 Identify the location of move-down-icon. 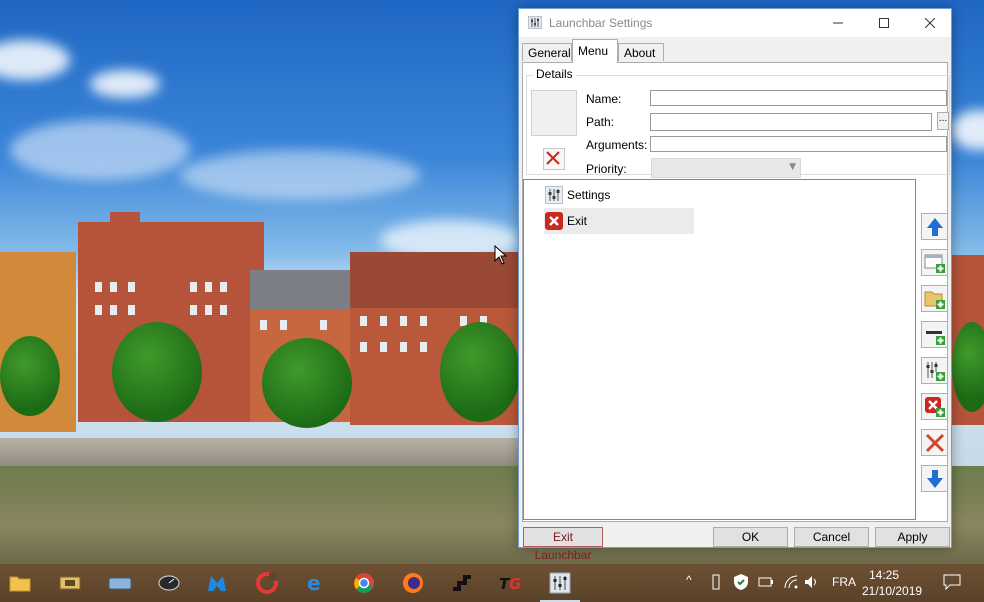
(934, 478).